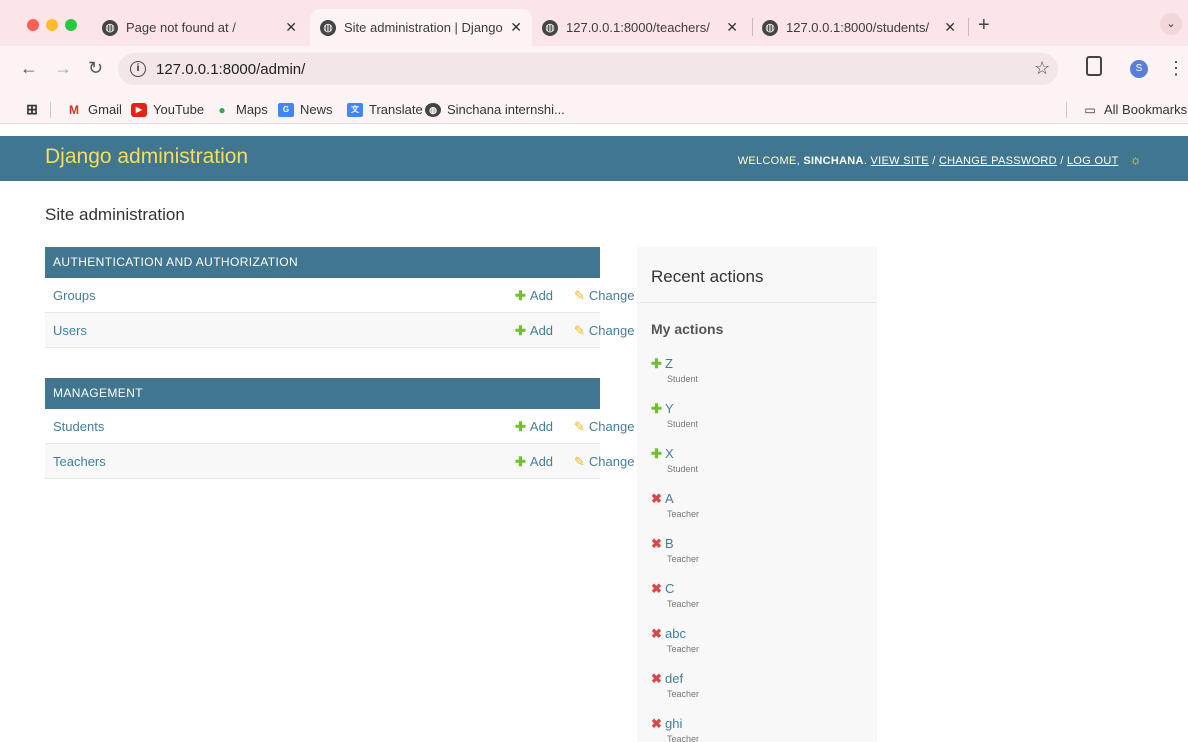 Image resolution: width=1188 pixels, height=742 pixels. Describe the element at coordinates (998, 161) in the screenshot. I see `change-password-link: CHANGE PASSWORD` at that location.